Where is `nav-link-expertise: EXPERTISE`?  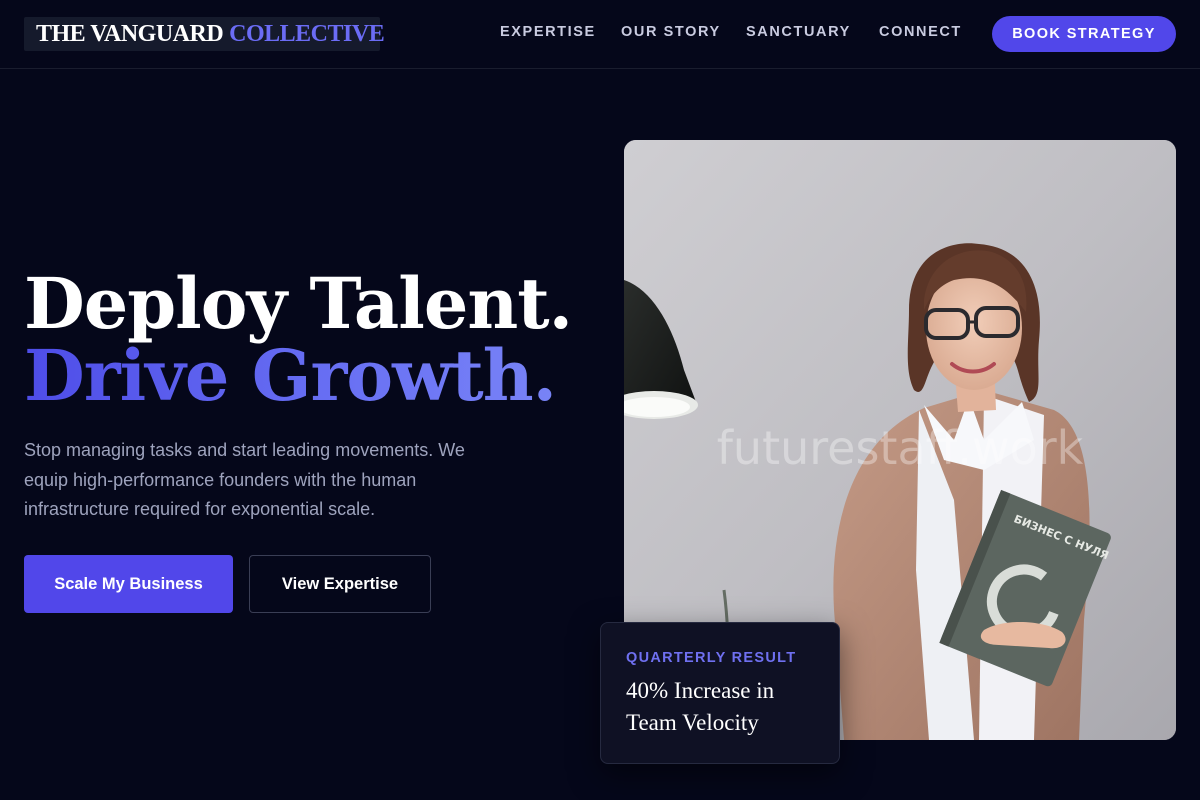 nav-link-expertise: EXPERTISE is located at coordinates (548, 32).